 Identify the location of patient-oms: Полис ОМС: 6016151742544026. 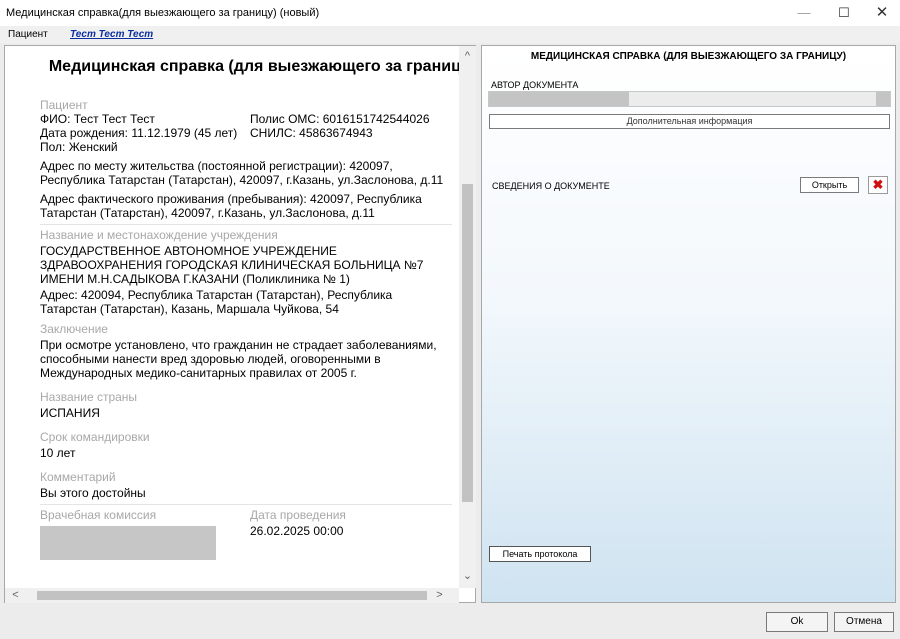
(340, 119).